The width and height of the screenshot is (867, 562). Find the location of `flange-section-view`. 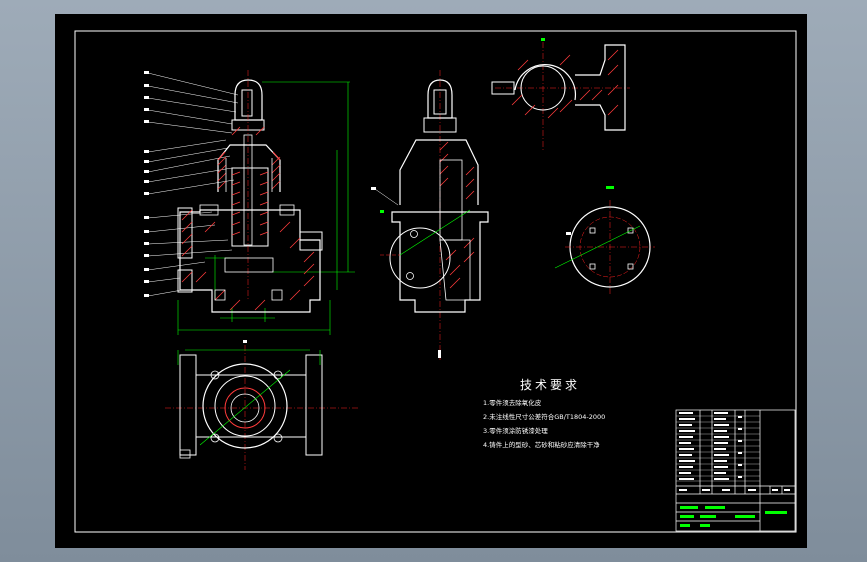

flange-section-view is located at coordinates (560, 94).